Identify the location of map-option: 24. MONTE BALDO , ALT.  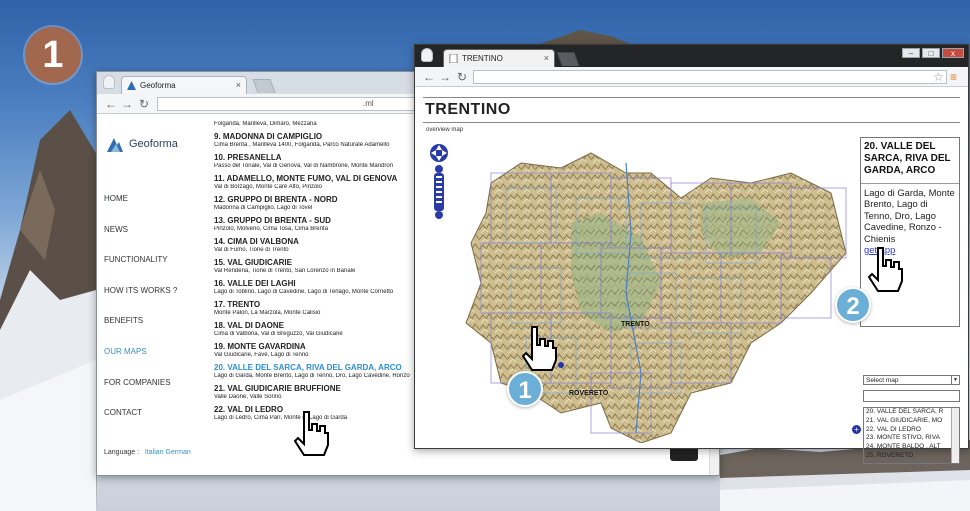
(911, 447).